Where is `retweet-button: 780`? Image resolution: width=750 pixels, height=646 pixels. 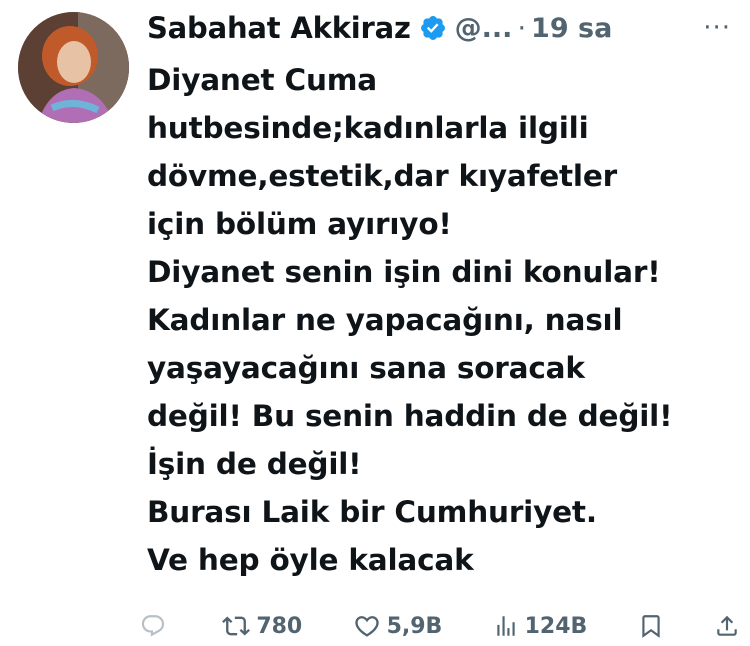 retweet-button: 780 is located at coordinates (262, 626).